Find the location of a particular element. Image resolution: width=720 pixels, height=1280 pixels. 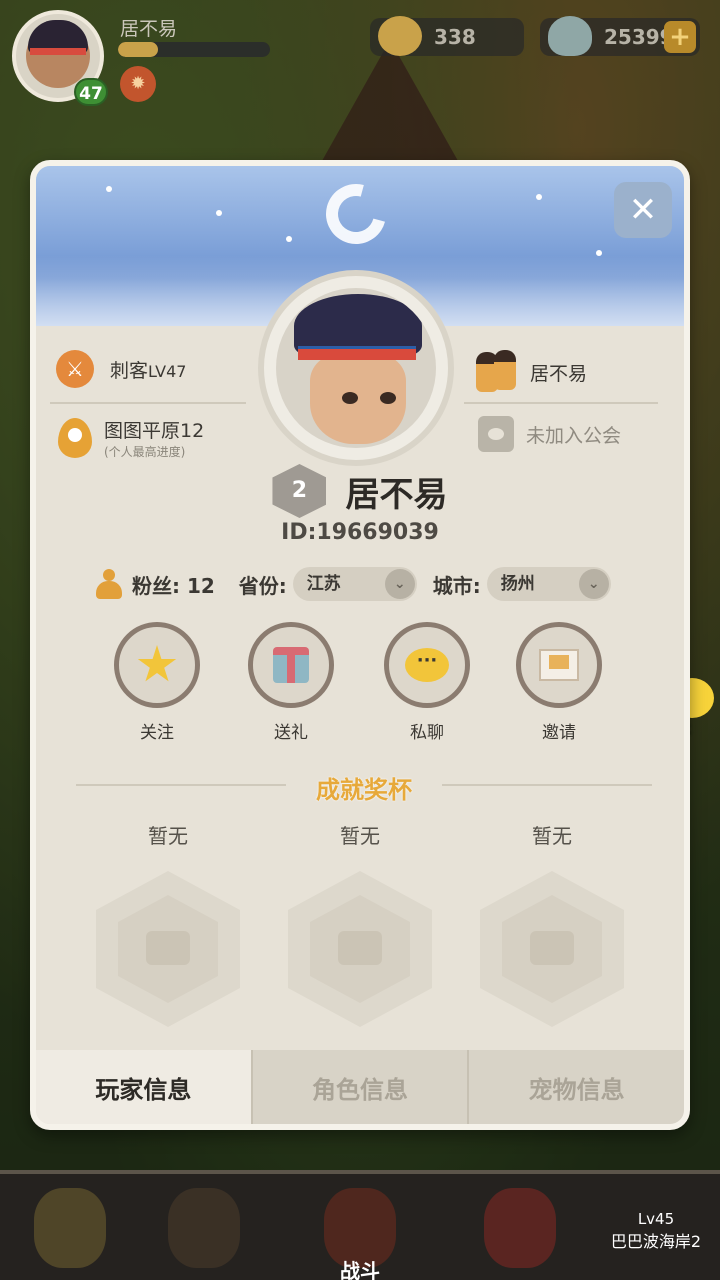

tab-character-info: 角色信息 is located at coordinates (359, 1087).